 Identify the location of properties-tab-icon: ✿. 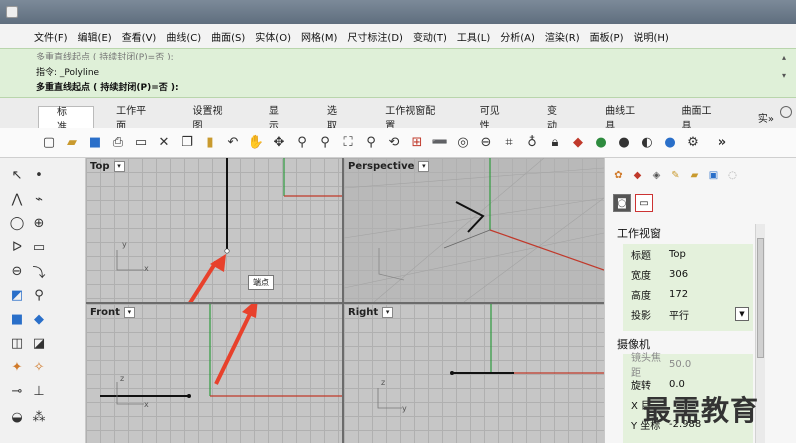
(618, 175).